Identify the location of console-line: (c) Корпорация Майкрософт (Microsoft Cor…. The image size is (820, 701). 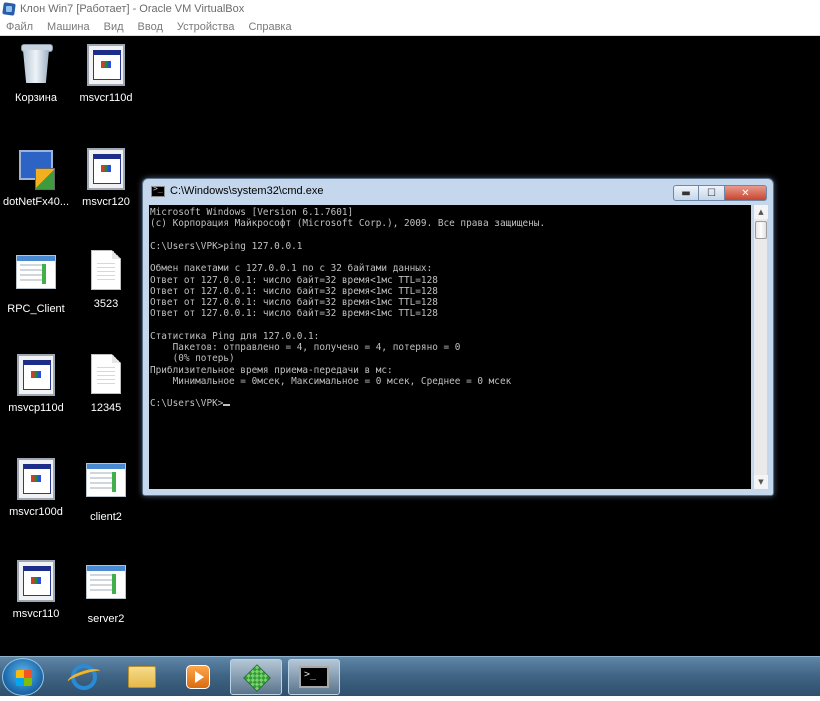
(348, 224).